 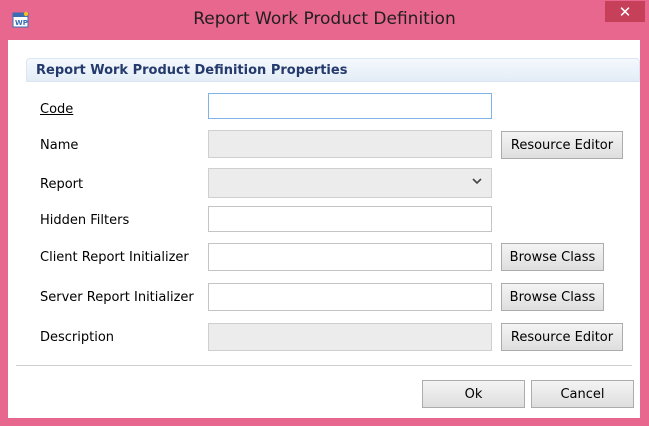 I want to click on close-icon: ✕, so click(x=625, y=11).